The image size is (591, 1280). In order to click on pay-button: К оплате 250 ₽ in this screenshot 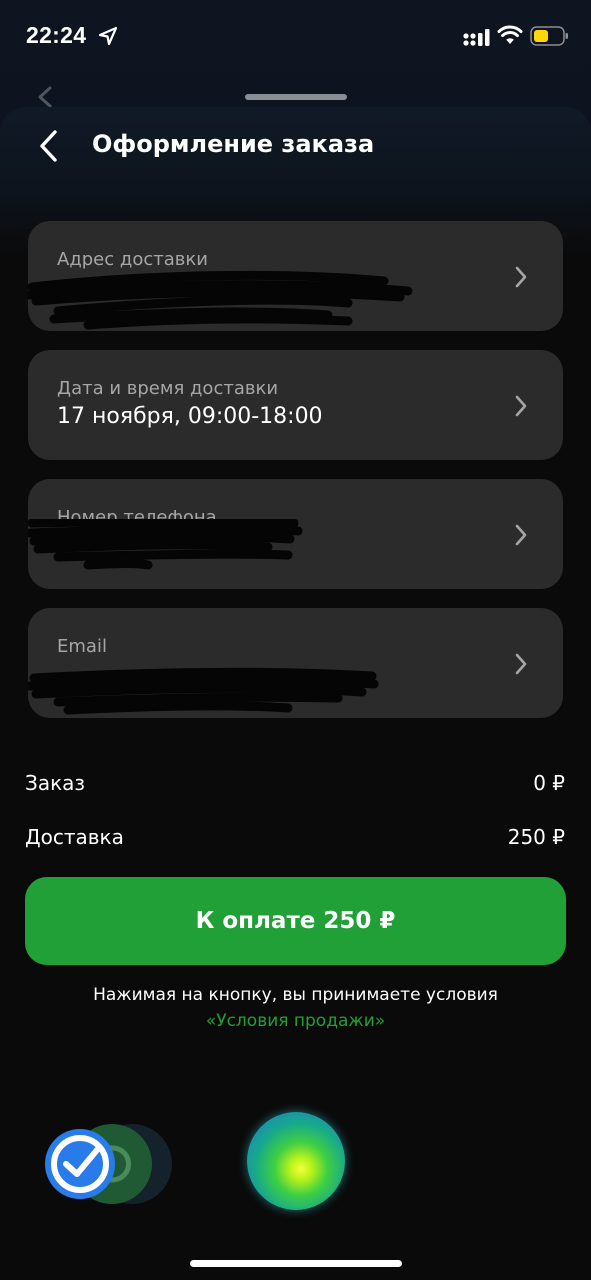, I will do `click(295, 921)`.